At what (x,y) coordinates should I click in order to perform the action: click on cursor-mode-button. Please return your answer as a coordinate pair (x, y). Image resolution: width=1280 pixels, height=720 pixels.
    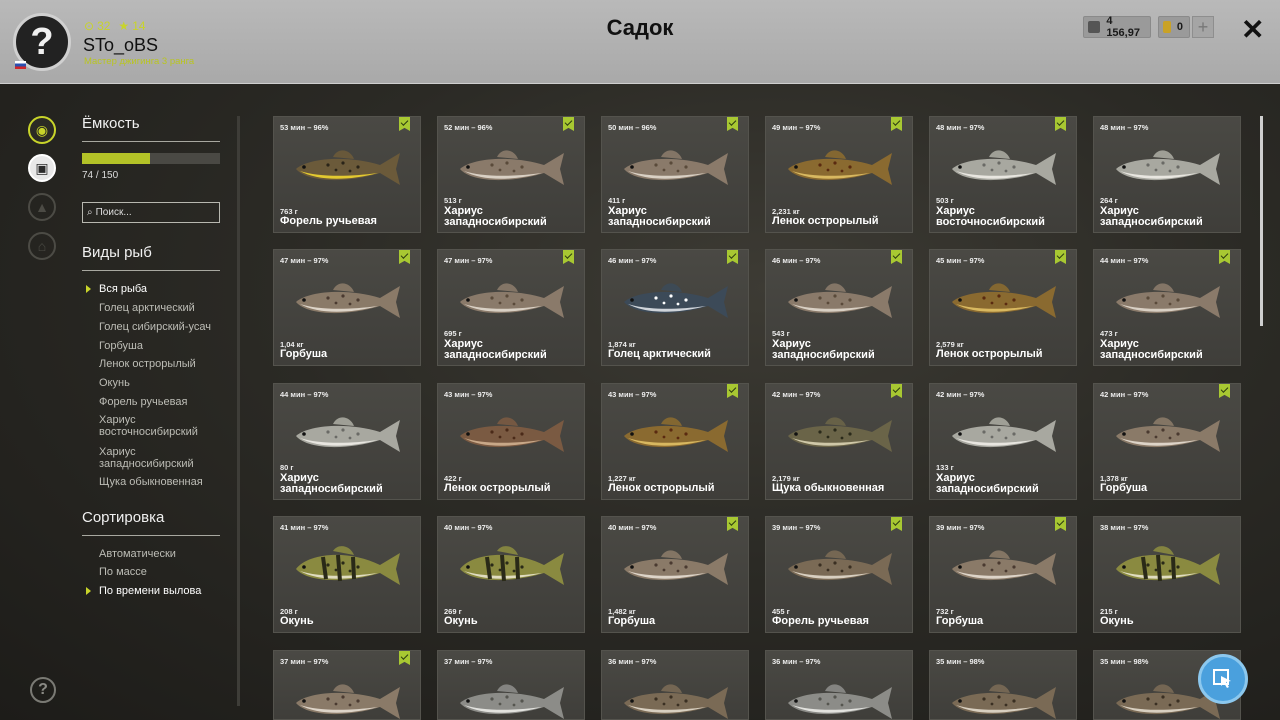
    Looking at the image, I should click on (1223, 679).